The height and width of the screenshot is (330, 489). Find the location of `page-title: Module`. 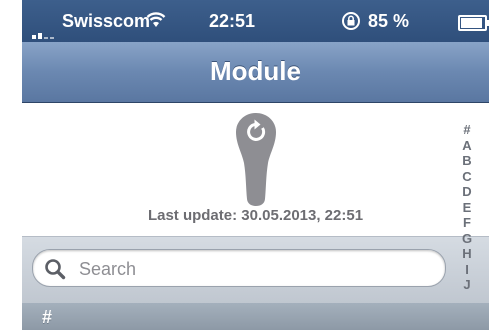

page-title: Module is located at coordinates (255, 71).